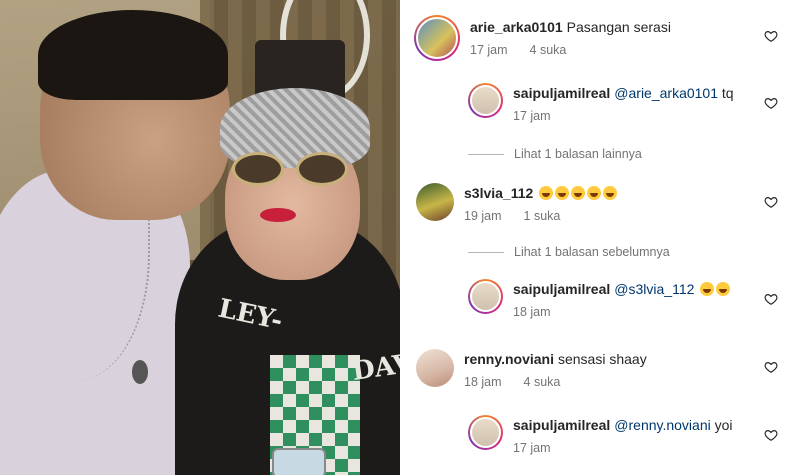 The width and height of the screenshot is (800, 475). What do you see at coordinates (140, 372) in the screenshot?
I see `pendant` at bounding box center [140, 372].